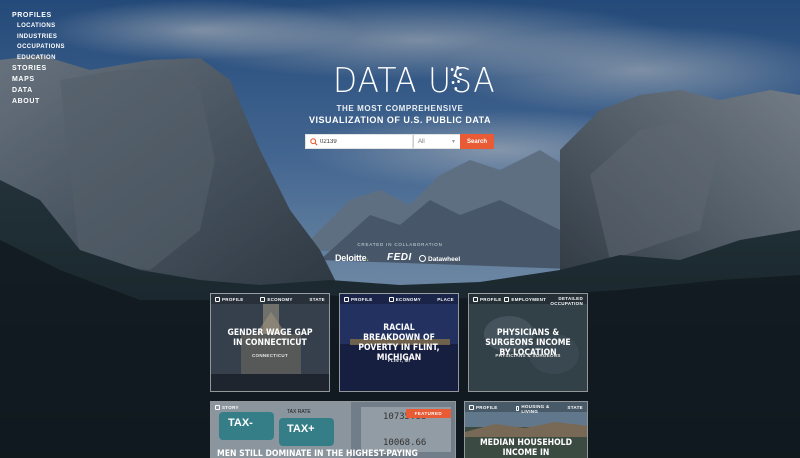 This screenshot has width=800, height=458. Describe the element at coordinates (526, 448) in the screenshot. I see `tile-title: MEDIAN HOUSEHOLD INCOME IN PENNSYLVANIA` at that location.